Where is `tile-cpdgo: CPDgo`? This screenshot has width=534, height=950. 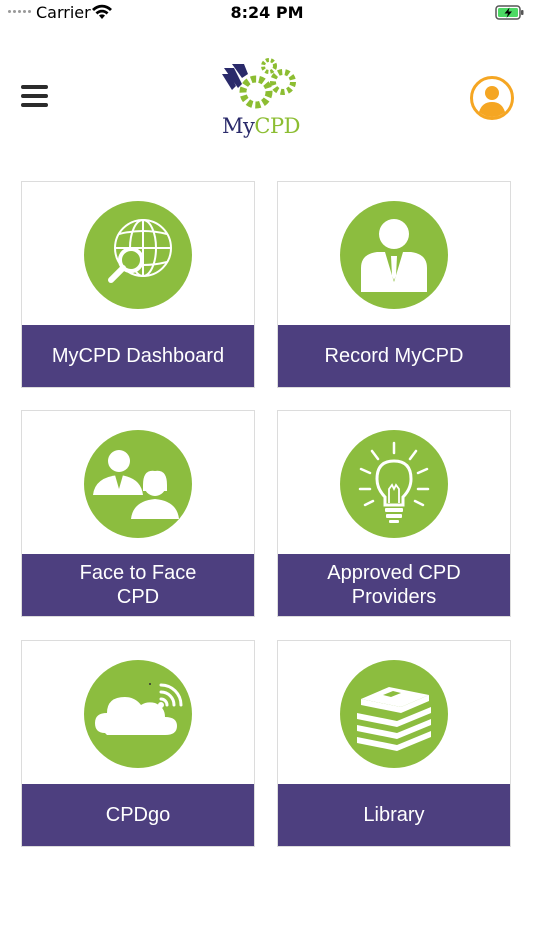
tile-cpdgo: CPDgo is located at coordinates (138, 743).